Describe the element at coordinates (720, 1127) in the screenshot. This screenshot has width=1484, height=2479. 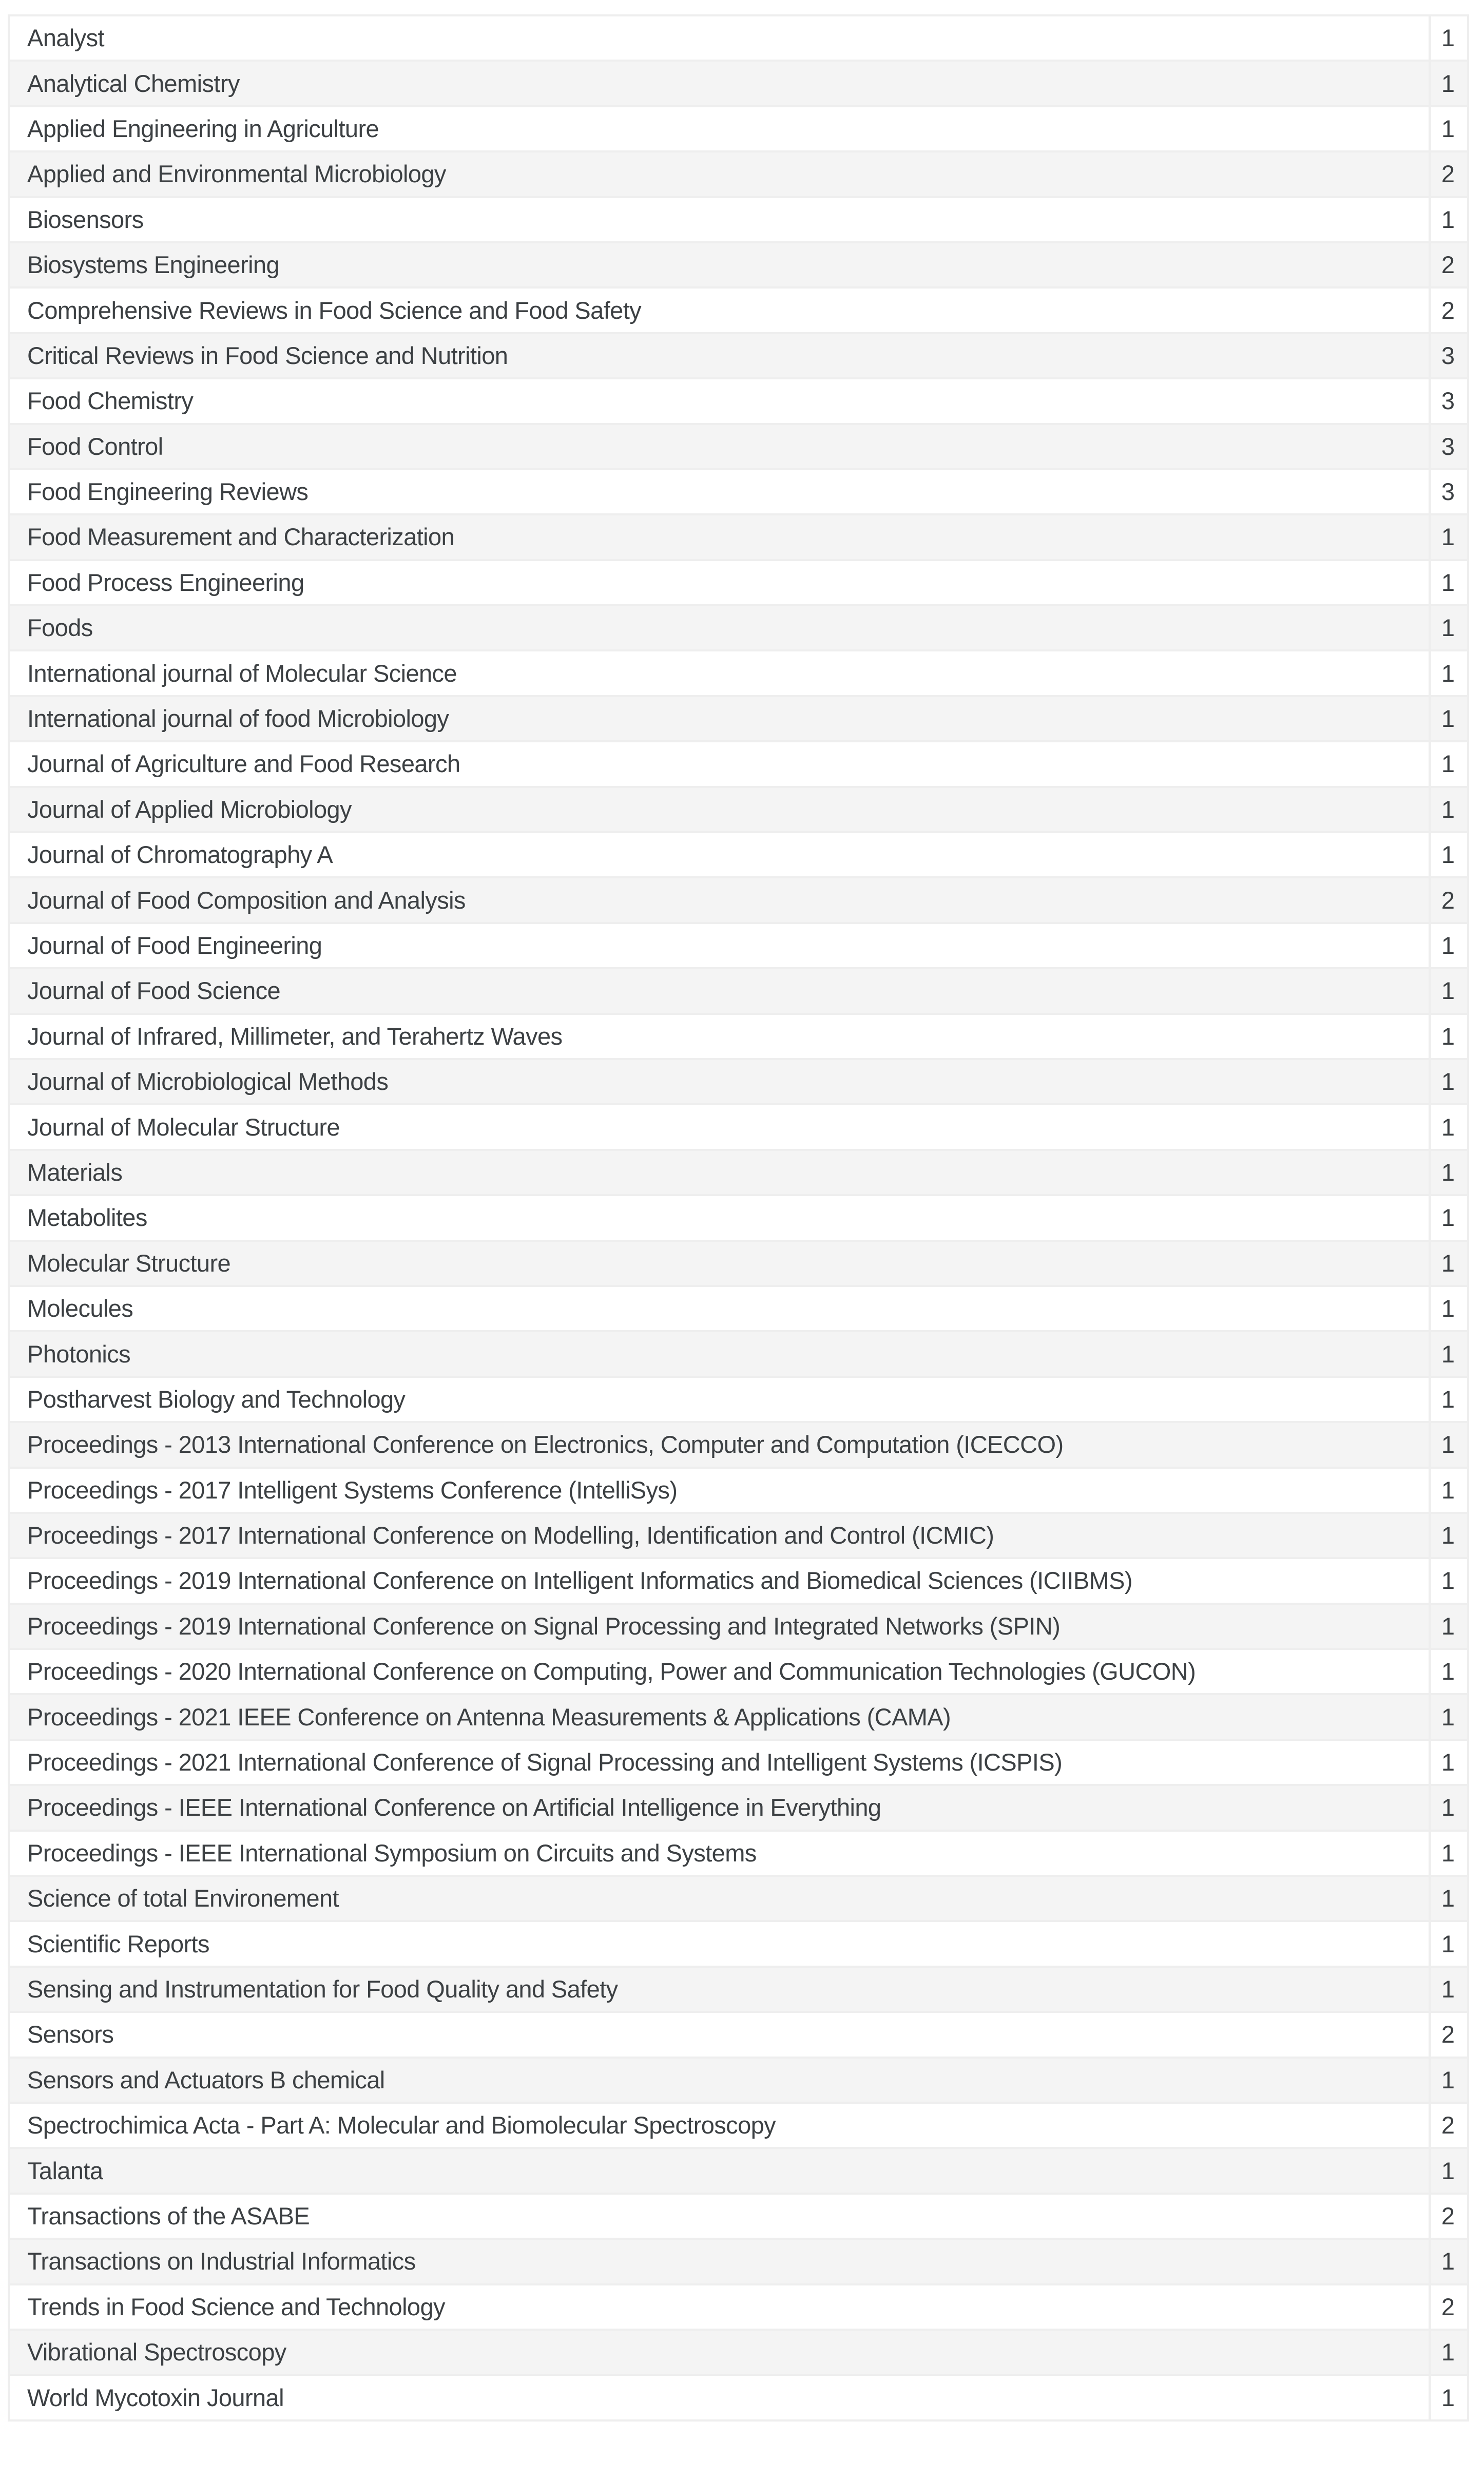
I see `journal-name-cell: Journal of Molecular Structure` at that location.